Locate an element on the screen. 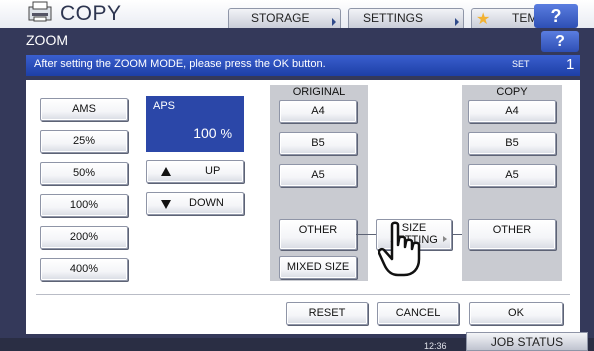  dialog-title: ZOOM is located at coordinates (47, 40).